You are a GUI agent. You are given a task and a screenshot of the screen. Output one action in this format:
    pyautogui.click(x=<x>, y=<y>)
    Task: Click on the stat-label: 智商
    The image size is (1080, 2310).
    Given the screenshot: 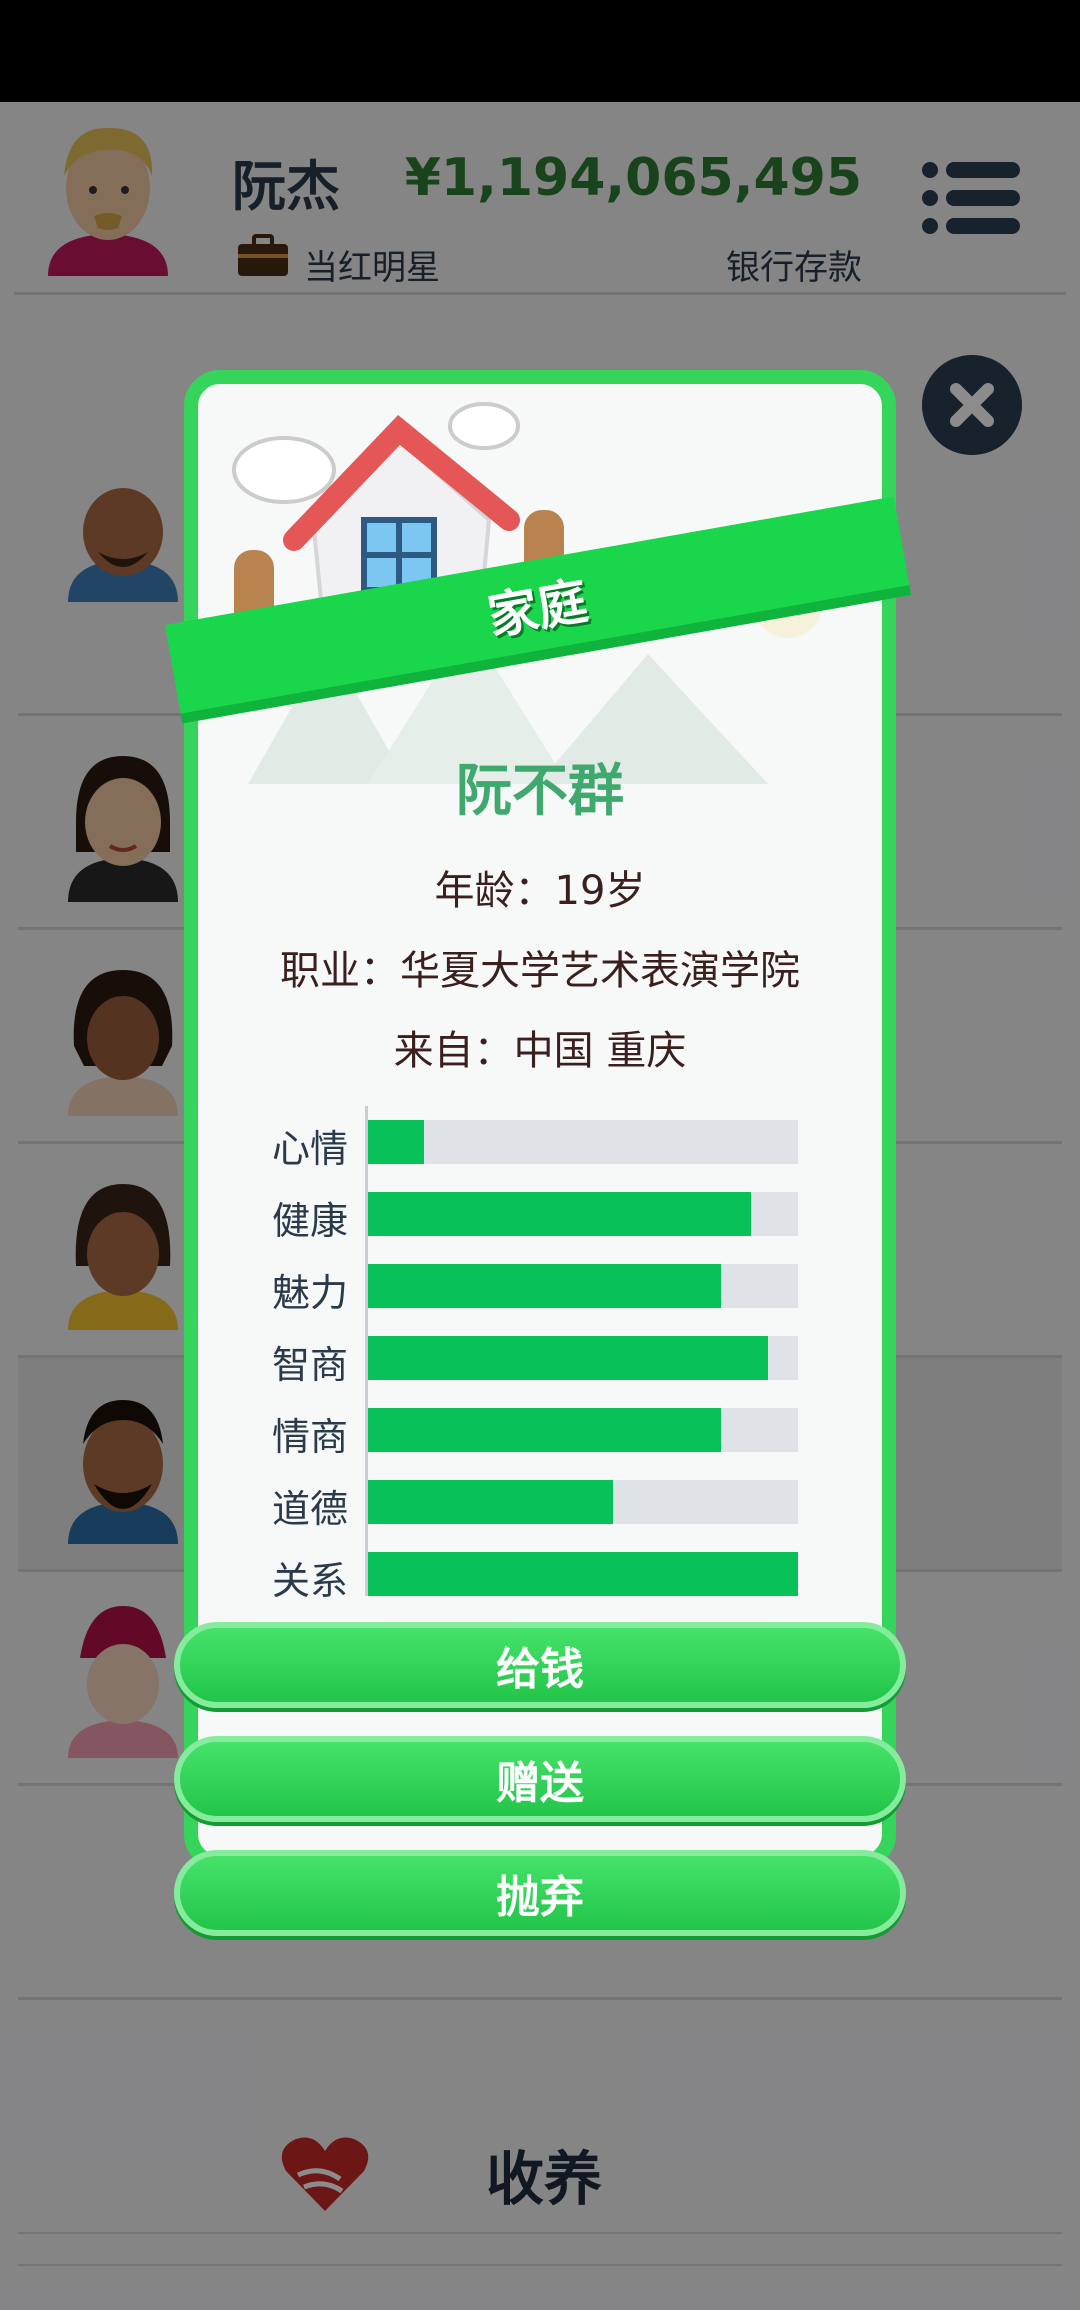 What is the action you would take?
    pyautogui.click(x=310, y=1365)
    